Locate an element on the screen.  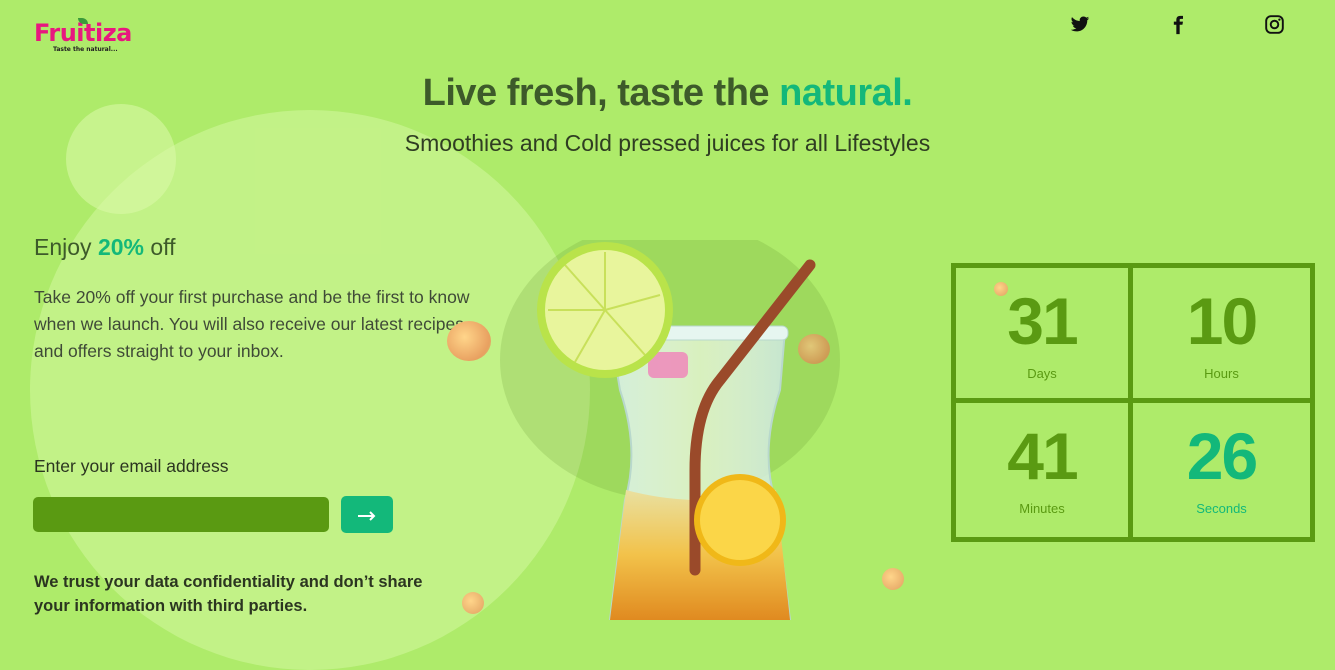
offer-heading-suffix: off is located at coordinates (163, 247).